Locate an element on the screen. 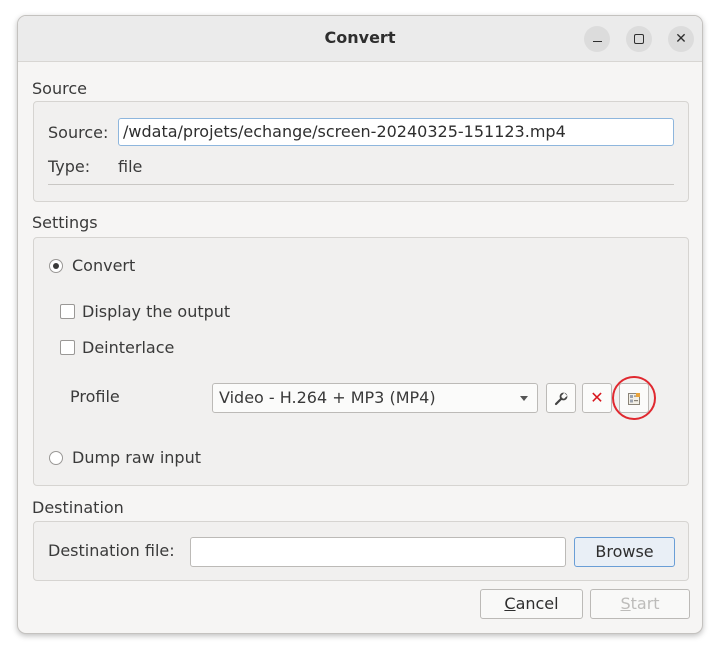  maximize-icon is located at coordinates (639, 39).